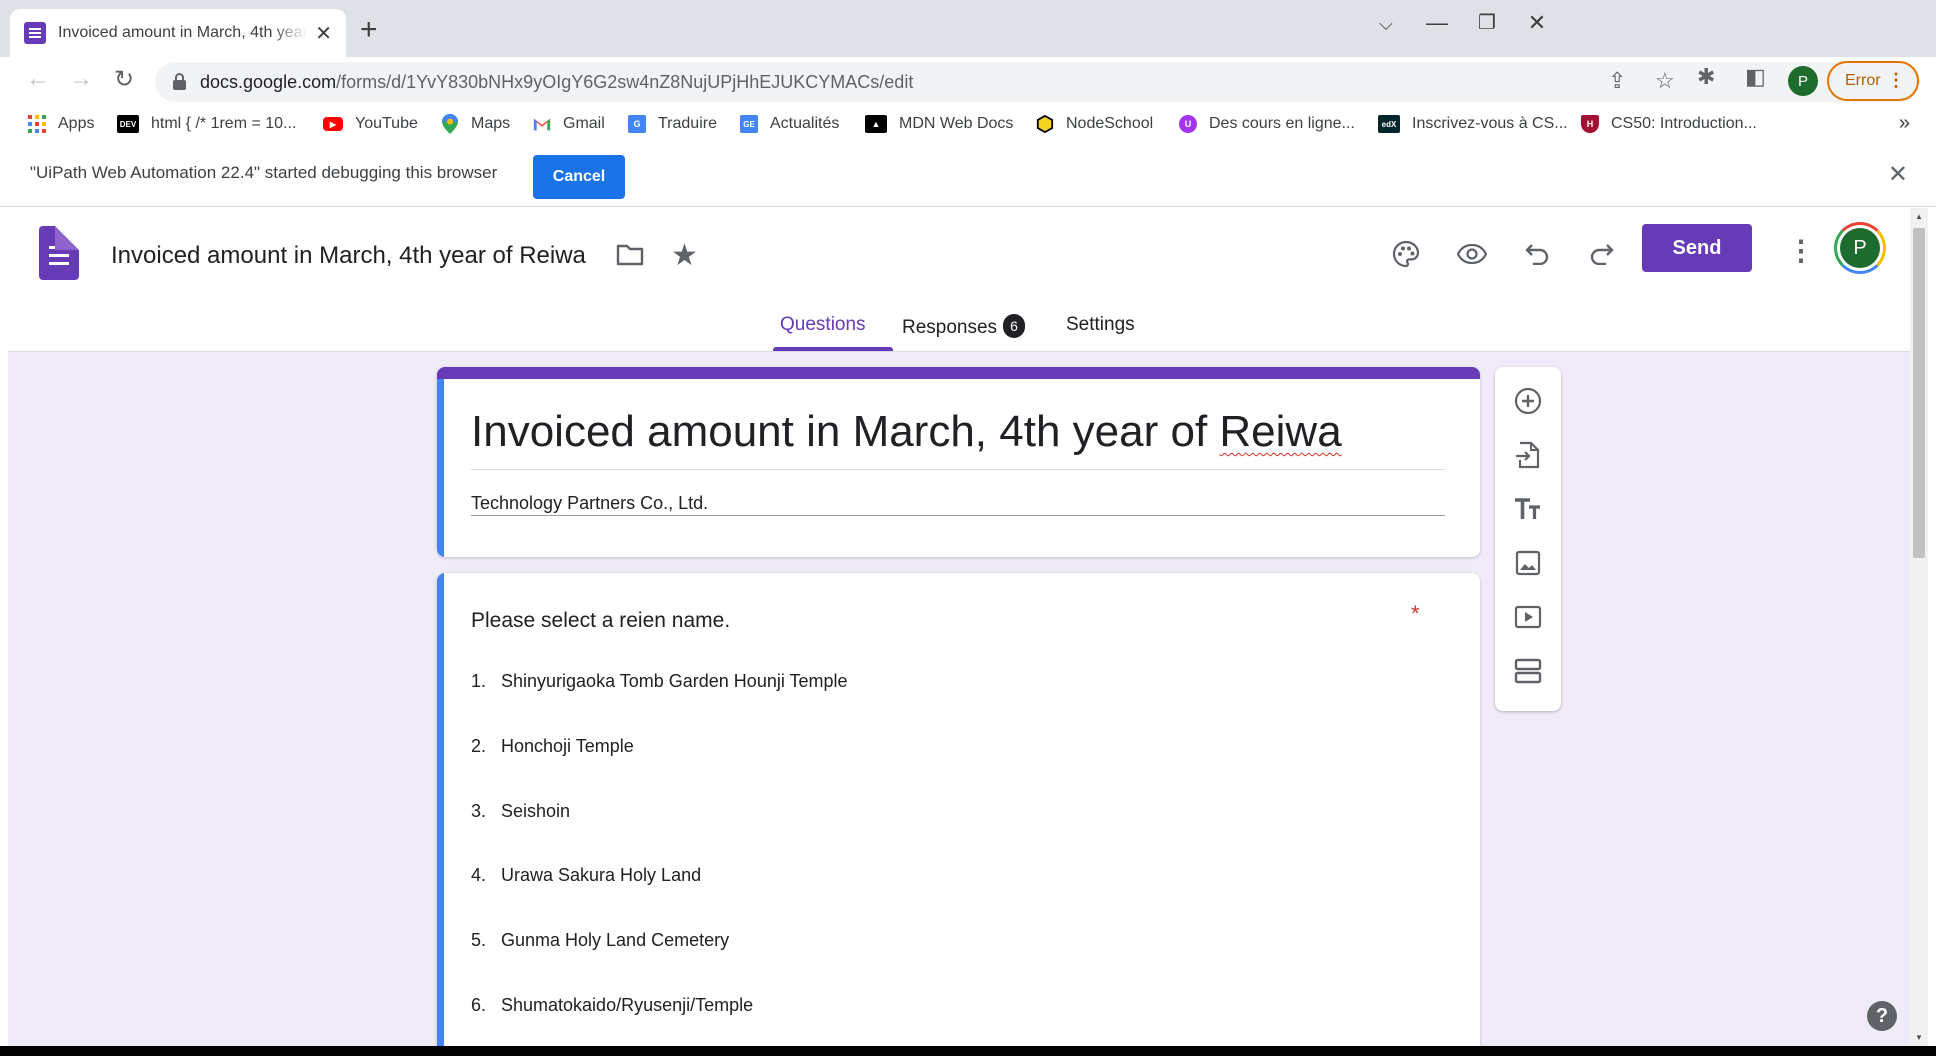  What do you see at coordinates (479, 681) in the screenshot?
I see `option-number: 1.` at bounding box center [479, 681].